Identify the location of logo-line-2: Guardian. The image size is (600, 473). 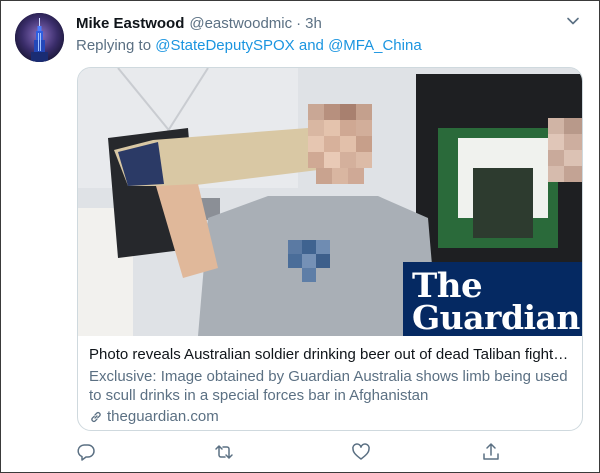
(496, 317).